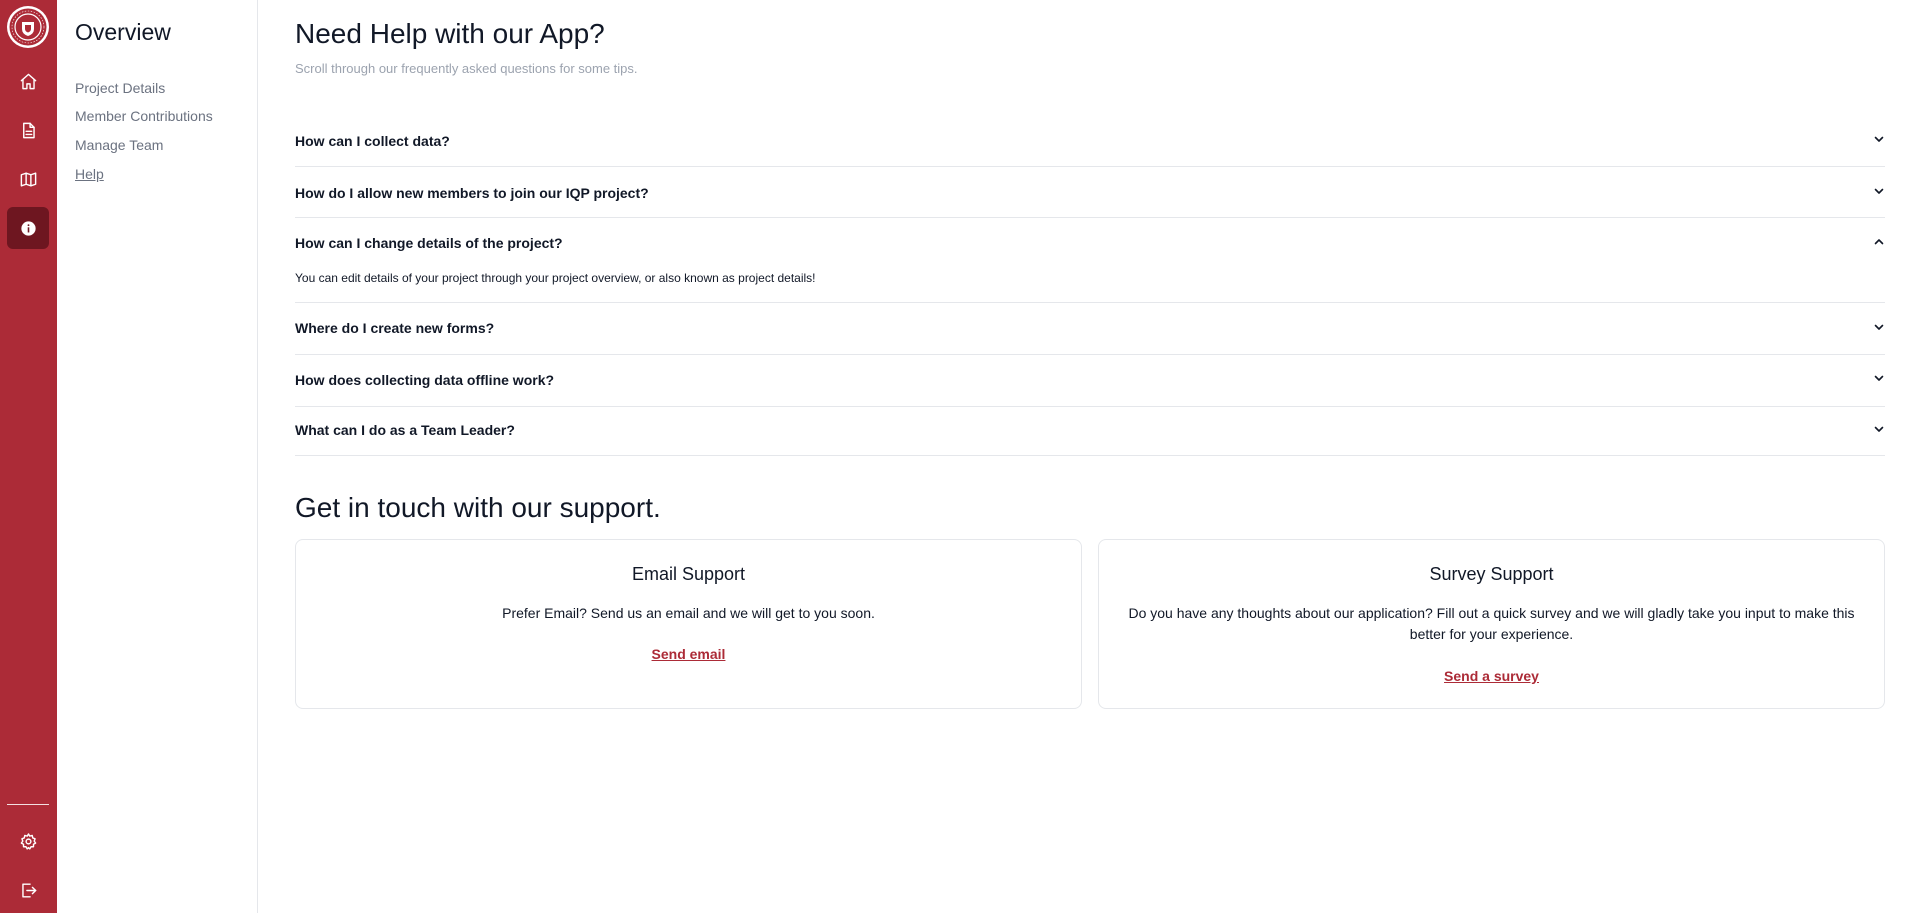 The height and width of the screenshot is (913, 1918). What do you see at coordinates (28, 81) in the screenshot?
I see `home-icon` at bounding box center [28, 81].